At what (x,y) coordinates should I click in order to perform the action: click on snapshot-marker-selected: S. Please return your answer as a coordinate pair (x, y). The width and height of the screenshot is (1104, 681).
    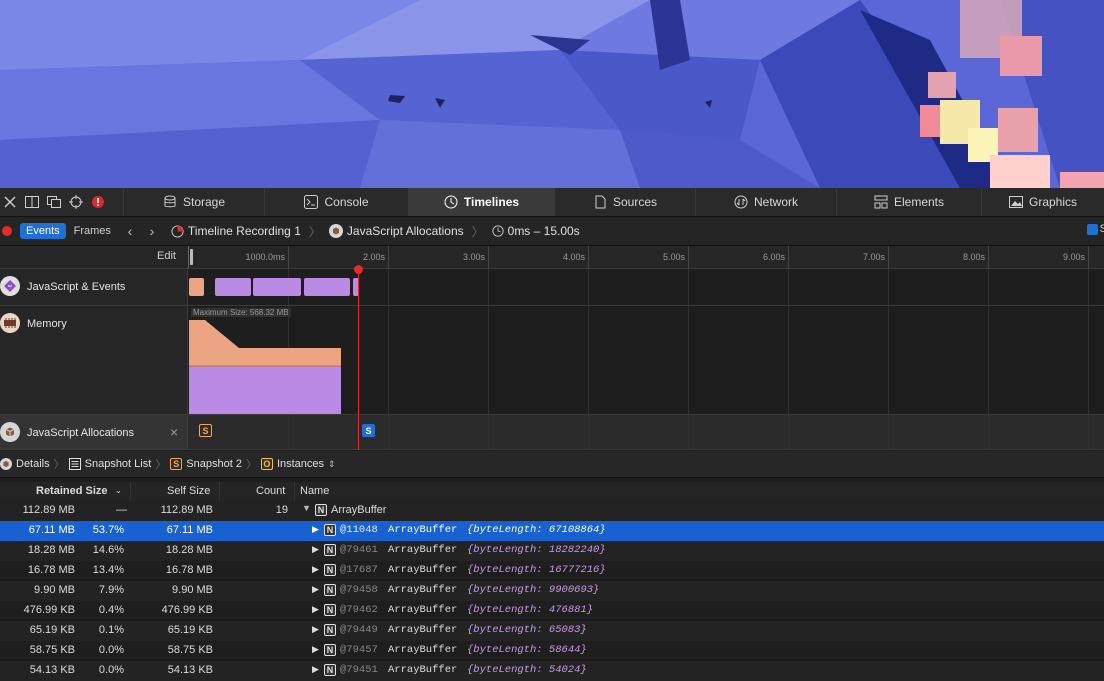
    Looking at the image, I should click on (368, 430).